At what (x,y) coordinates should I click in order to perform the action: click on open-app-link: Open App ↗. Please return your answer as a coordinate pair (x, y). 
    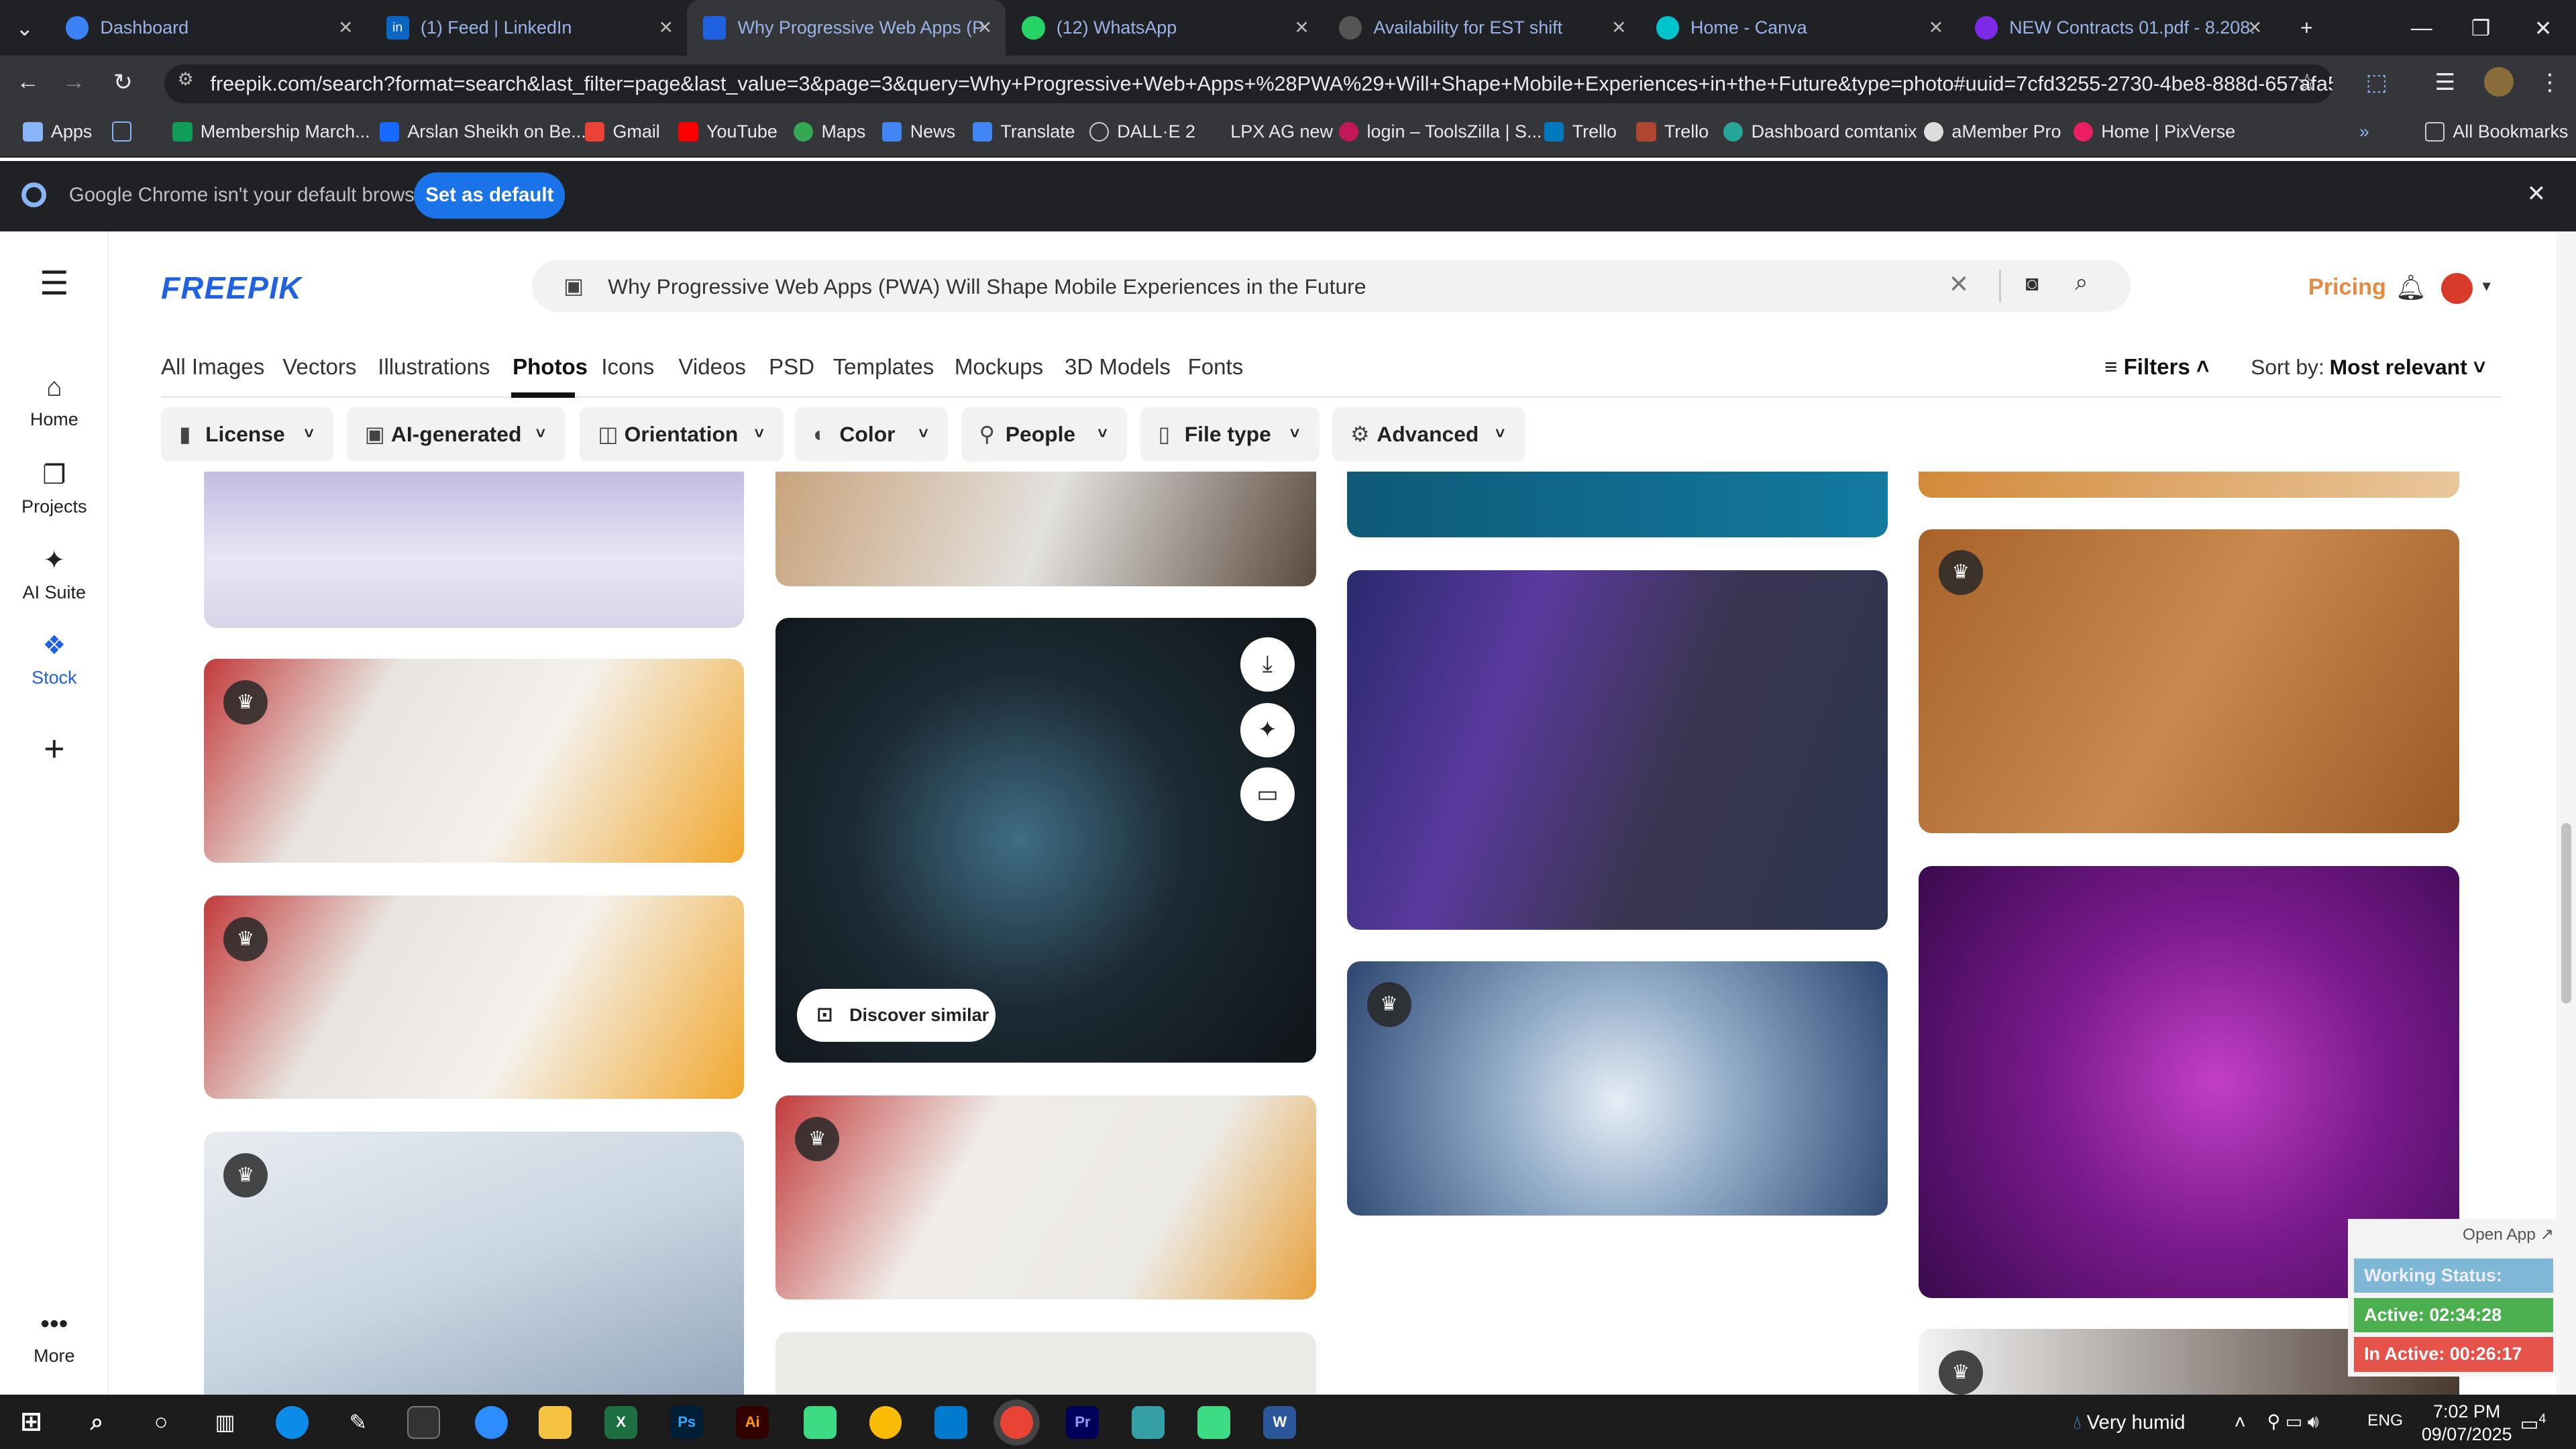
    Looking at the image, I should click on (2508, 1234).